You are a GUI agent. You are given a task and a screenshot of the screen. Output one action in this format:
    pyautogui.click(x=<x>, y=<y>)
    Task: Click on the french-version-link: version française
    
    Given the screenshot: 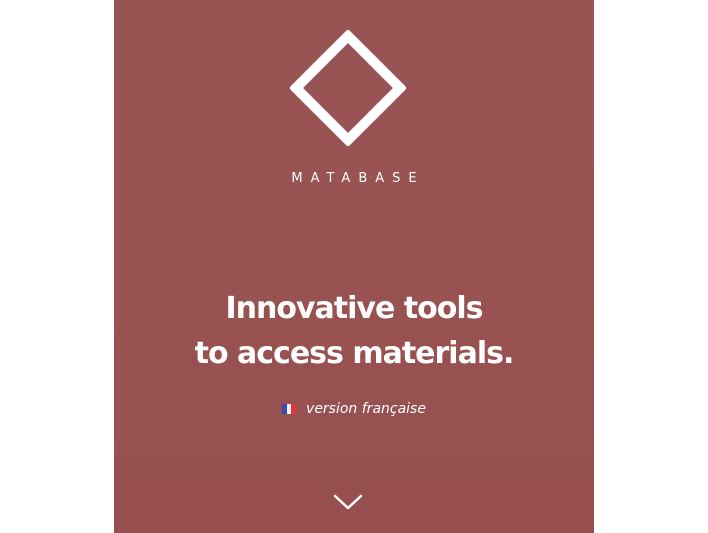 What is the action you would take?
    pyautogui.click(x=354, y=409)
    